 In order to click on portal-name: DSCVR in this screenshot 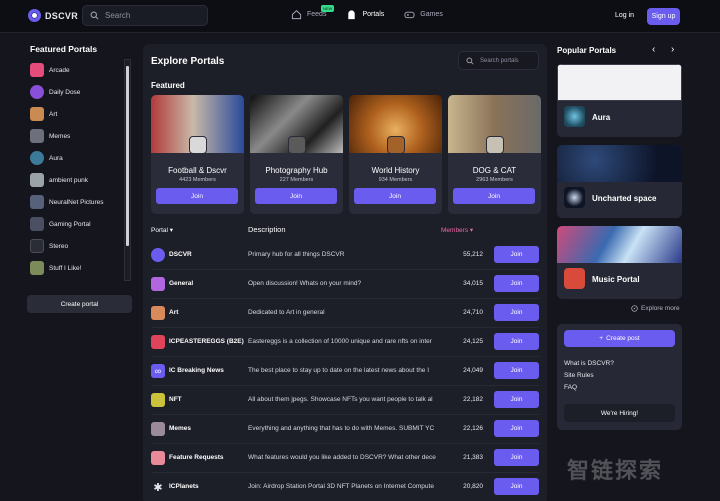, I will do `click(180, 254)`.